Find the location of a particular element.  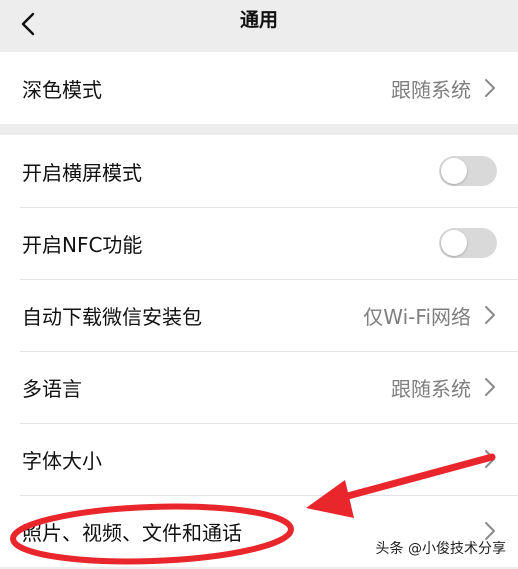

setting-nfc: 开启NFC功能 is located at coordinates (259, 243).